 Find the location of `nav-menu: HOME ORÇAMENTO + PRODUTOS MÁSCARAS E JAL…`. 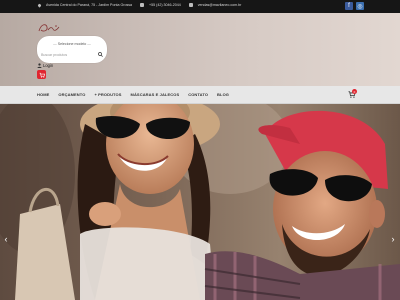

nav-menu: HOME ORÇAMENTO + PRODUTOS MÁSCARAS E JAL… is located at coordinates (133, 94).